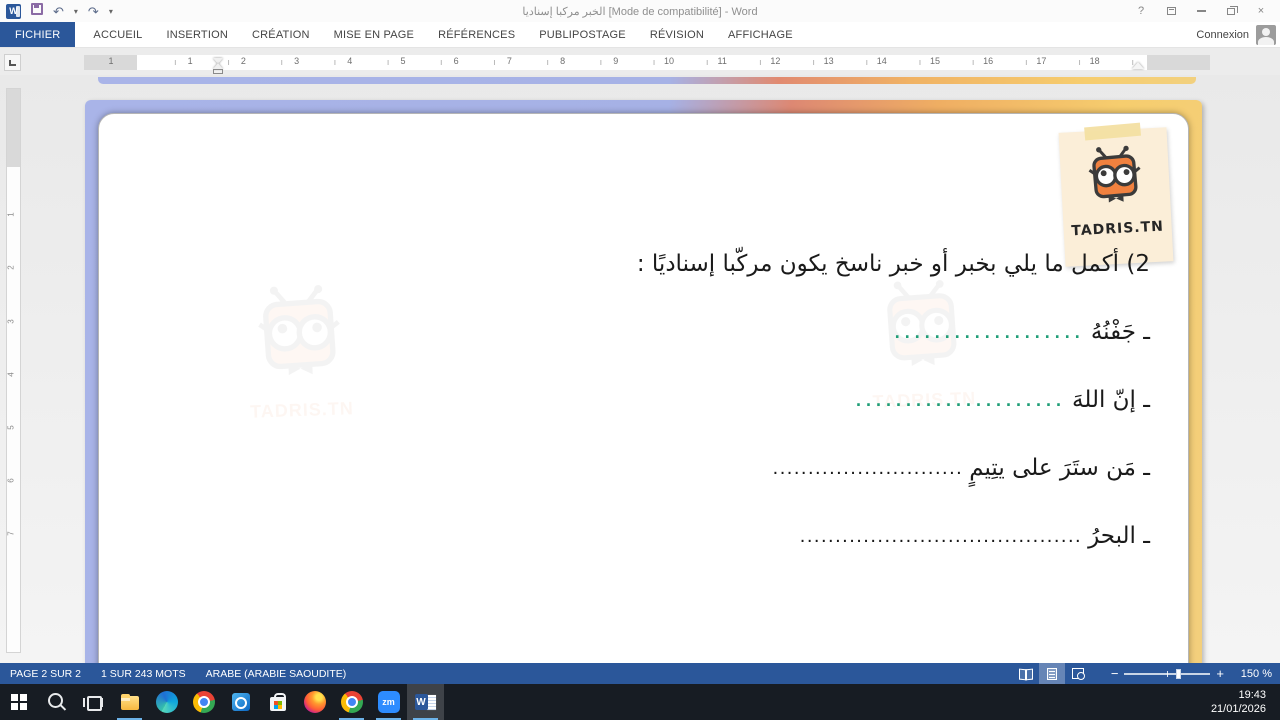 The height and width of the screenshot is (720, 1280). What do you see at coordinates (55, 702) in the screenshot?
I see `search` at bounding box center [55, 702].